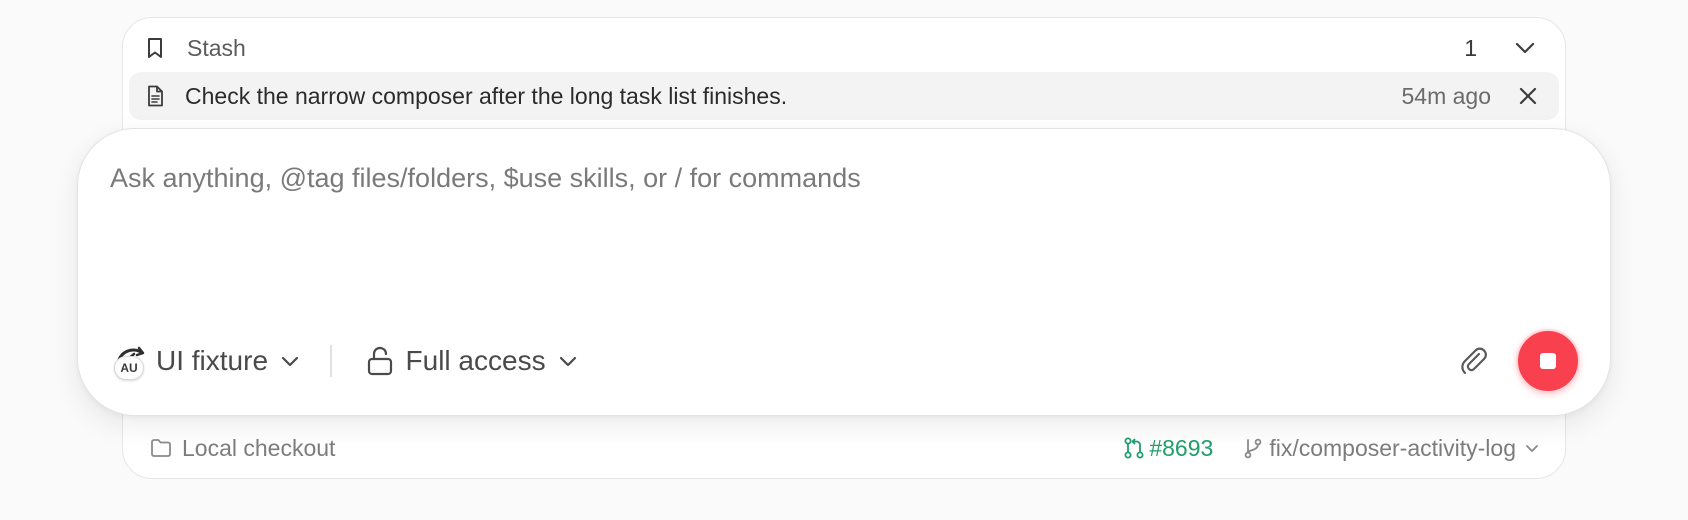 The image size is (1688, 520). Describe the element at coordinates (331, 361) in the screenshot. I see `toolbar-divider` at that location.